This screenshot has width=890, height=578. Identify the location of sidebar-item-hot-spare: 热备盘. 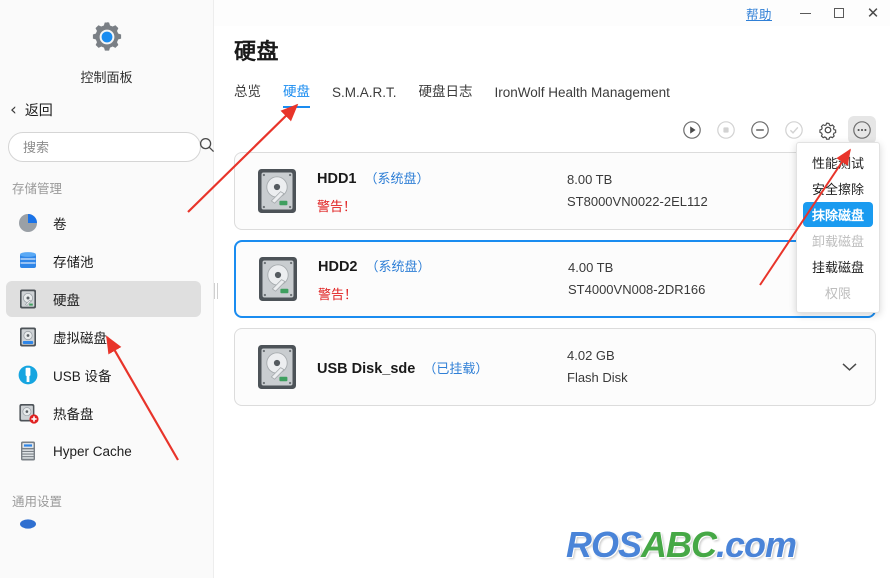
(103, 413).